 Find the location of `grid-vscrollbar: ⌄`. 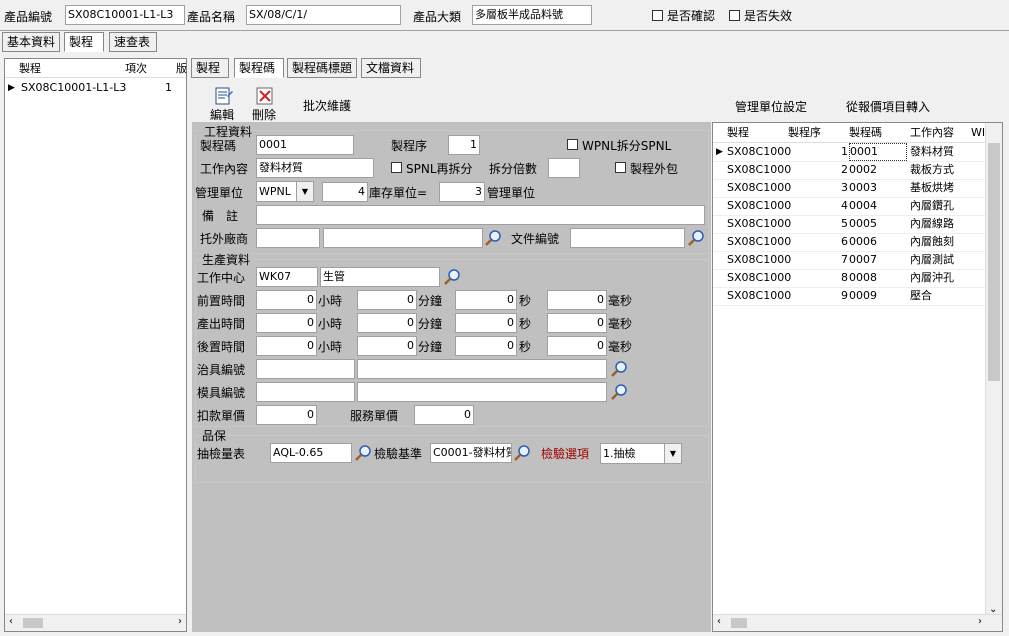

grid-vscrollbar: ⌄ is located at coordinates (993, 369).